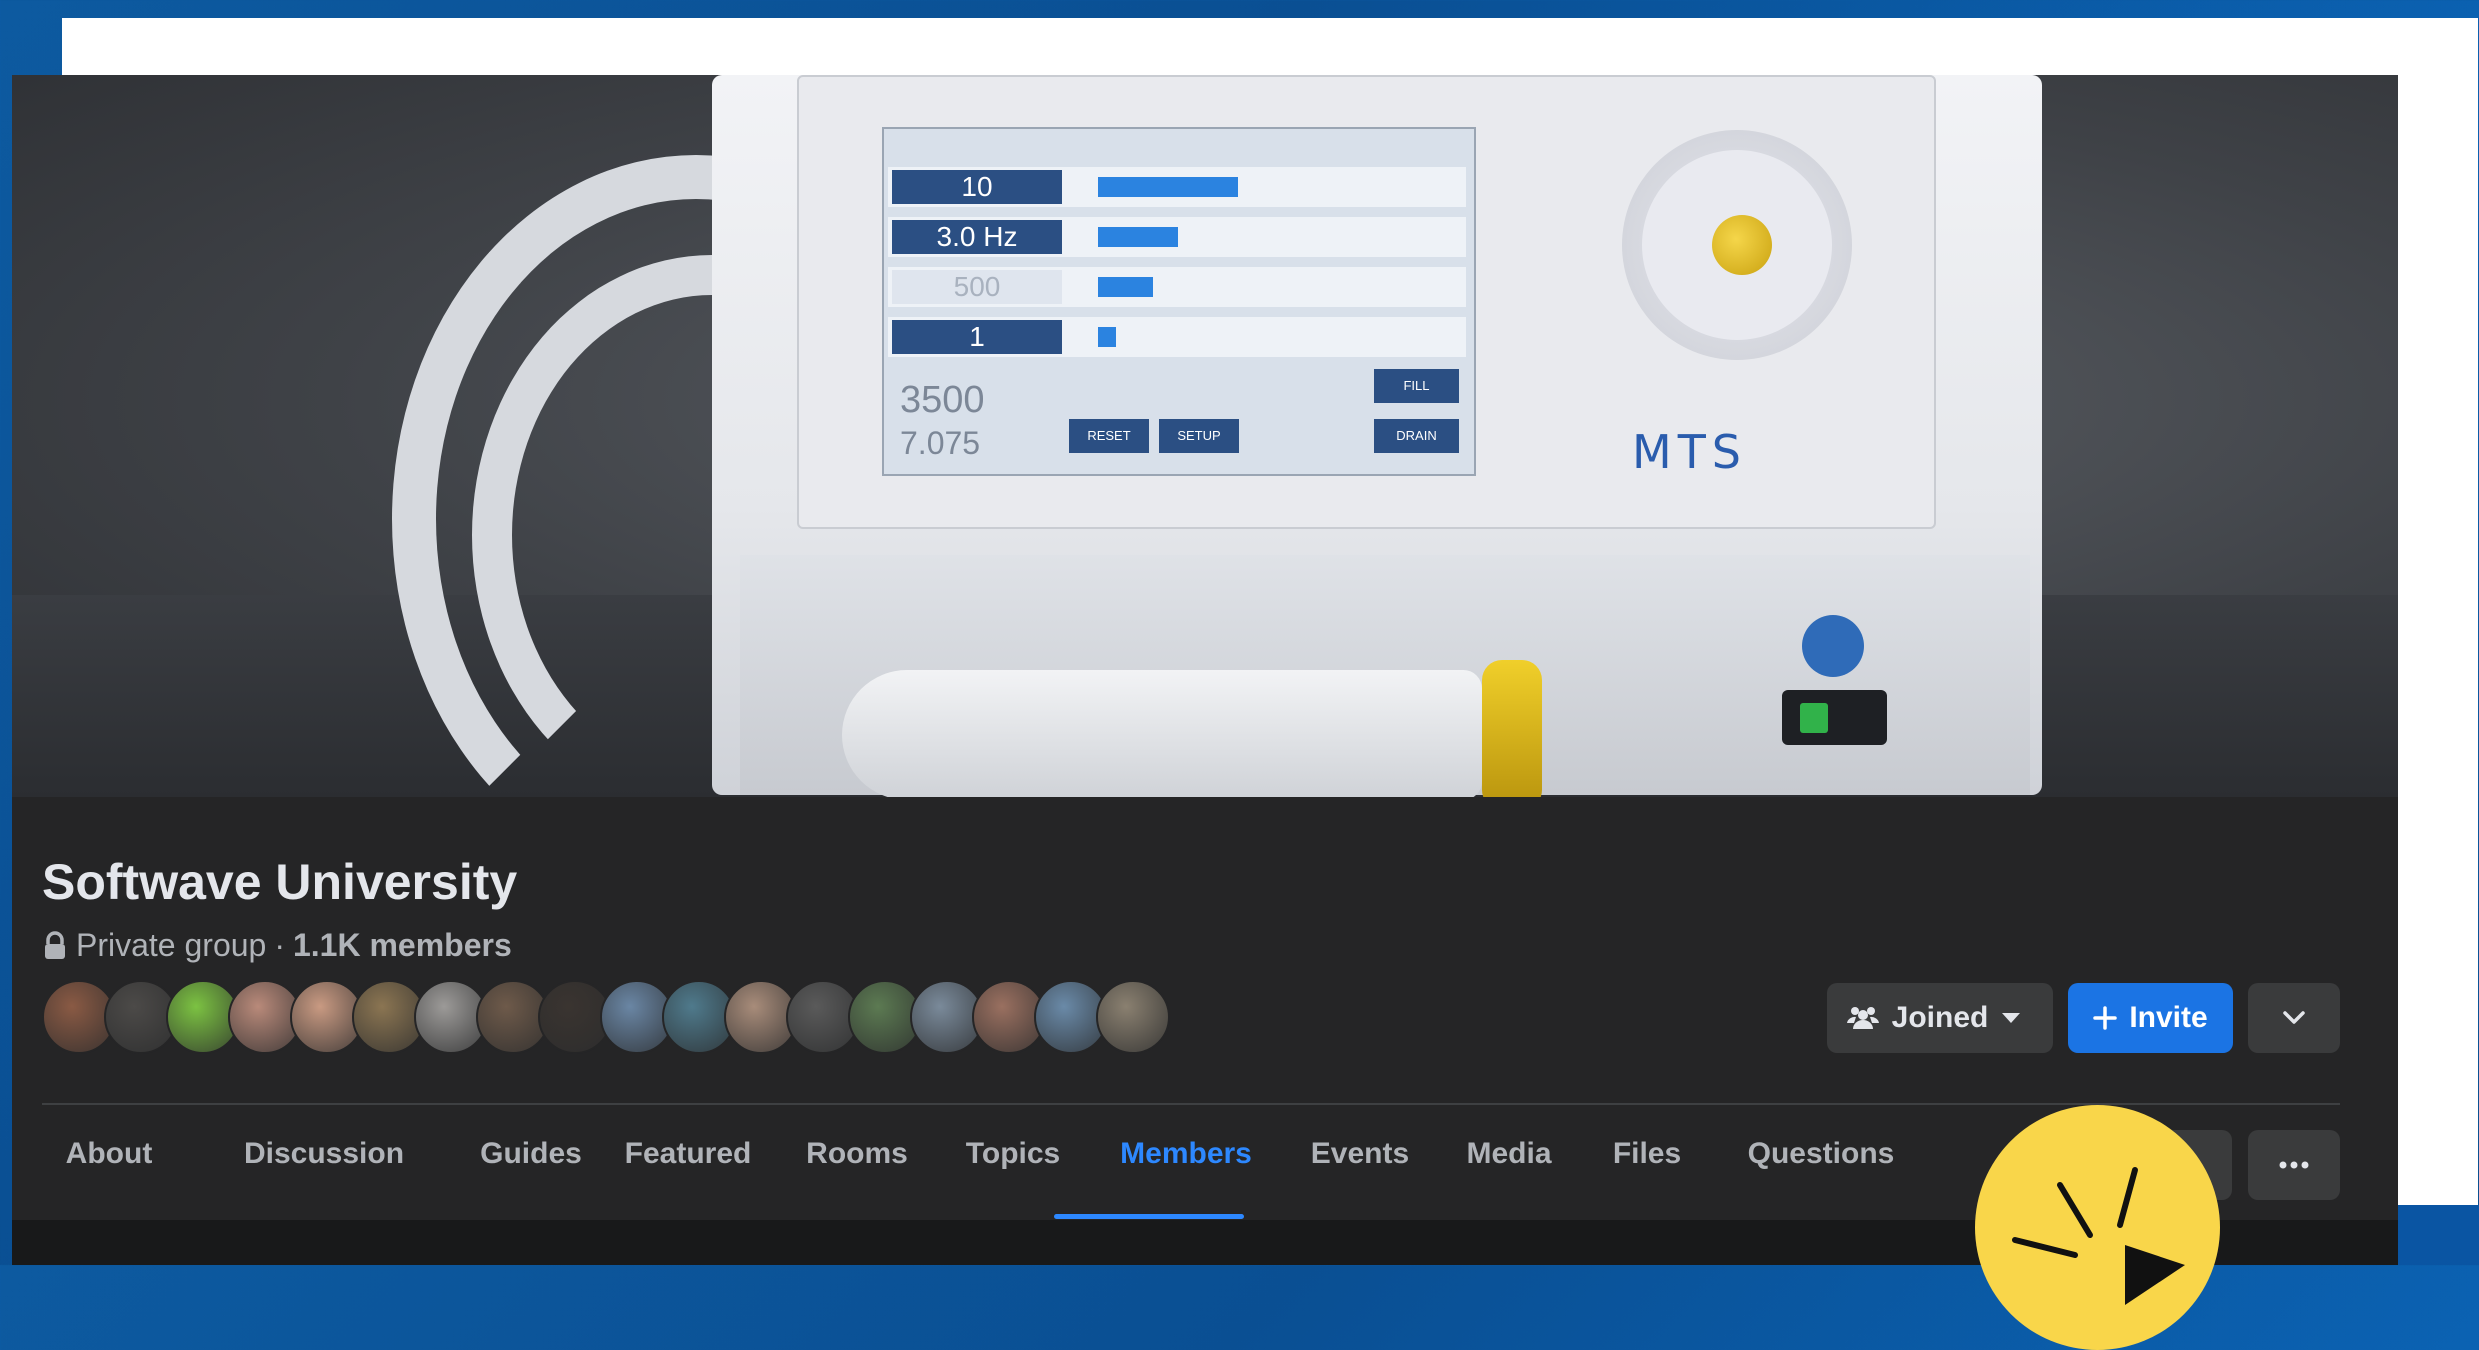 The width and height of the screenshot is (2479, 1350). I want to click on tab-topics: Topics, so click(1013, 1173).